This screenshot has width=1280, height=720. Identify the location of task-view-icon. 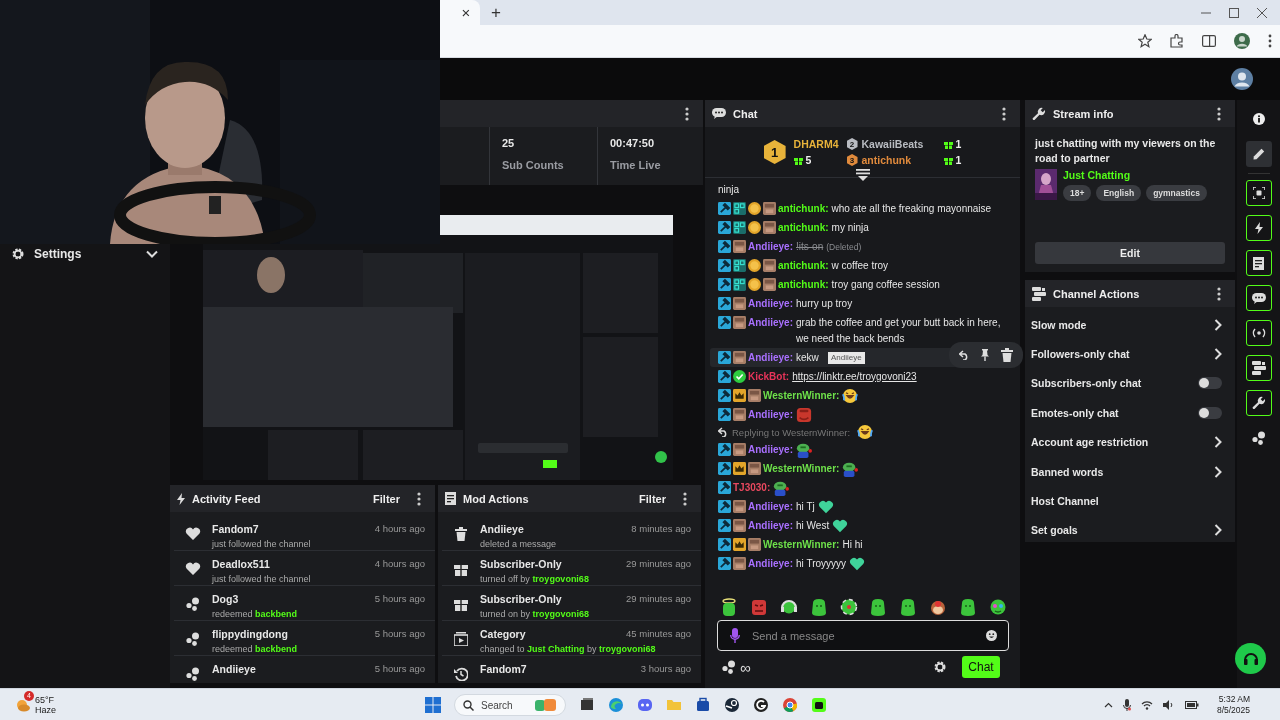
(587, 705).